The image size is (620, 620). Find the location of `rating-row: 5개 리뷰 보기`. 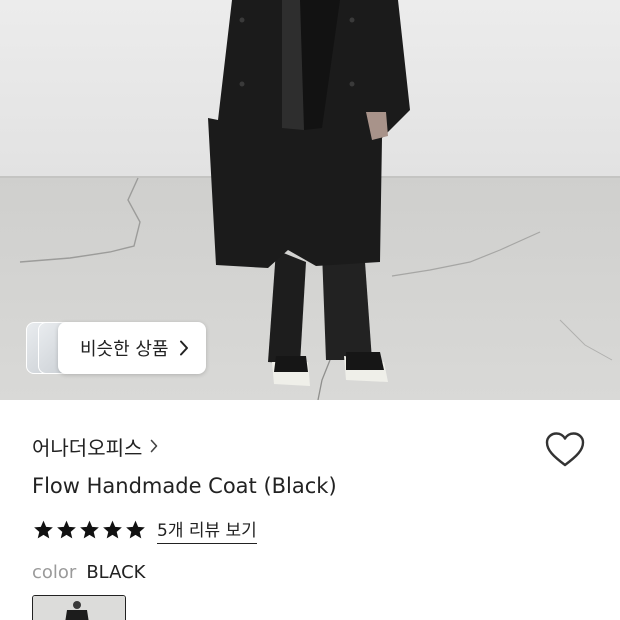

rating-row: 5개 리뷰 보기 is located at coordinates (144, 530).